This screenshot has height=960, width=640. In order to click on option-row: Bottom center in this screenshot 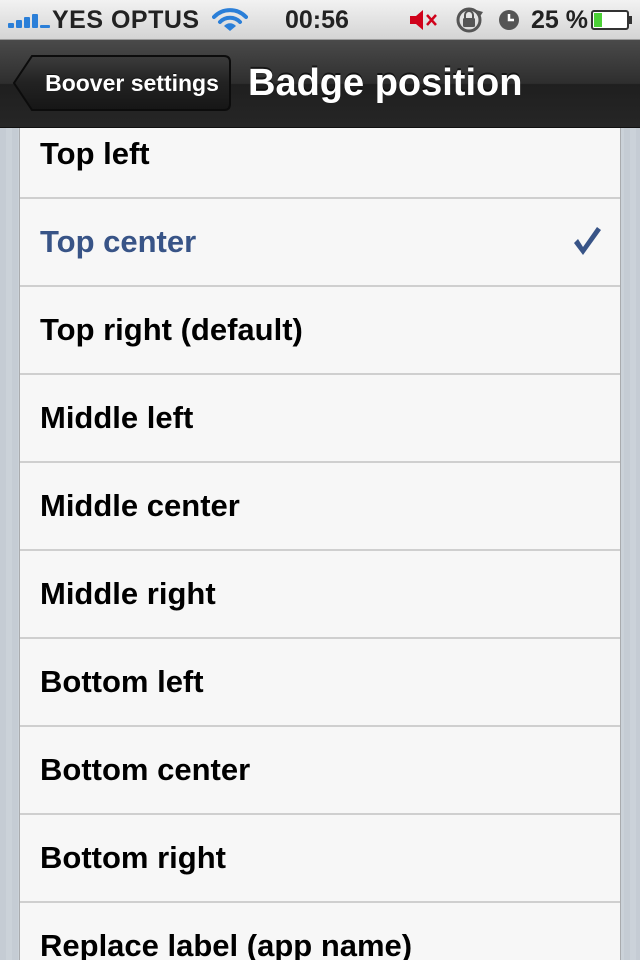, I will do `click(320, 771)`.